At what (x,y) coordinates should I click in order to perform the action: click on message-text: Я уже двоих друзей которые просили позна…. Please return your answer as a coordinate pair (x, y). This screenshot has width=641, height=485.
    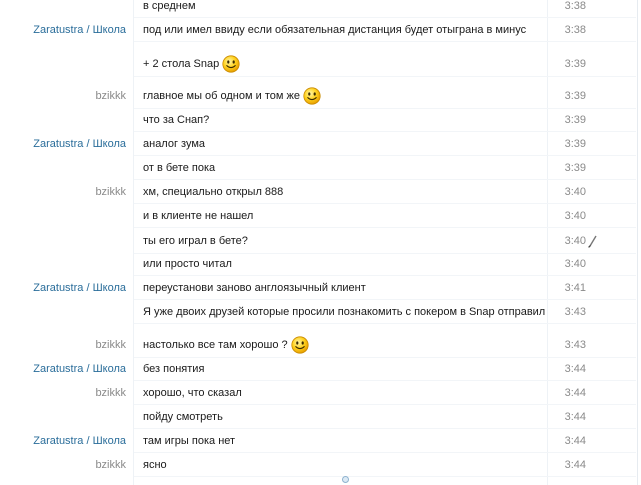
    Looking at the image, I should click on (344, 312).